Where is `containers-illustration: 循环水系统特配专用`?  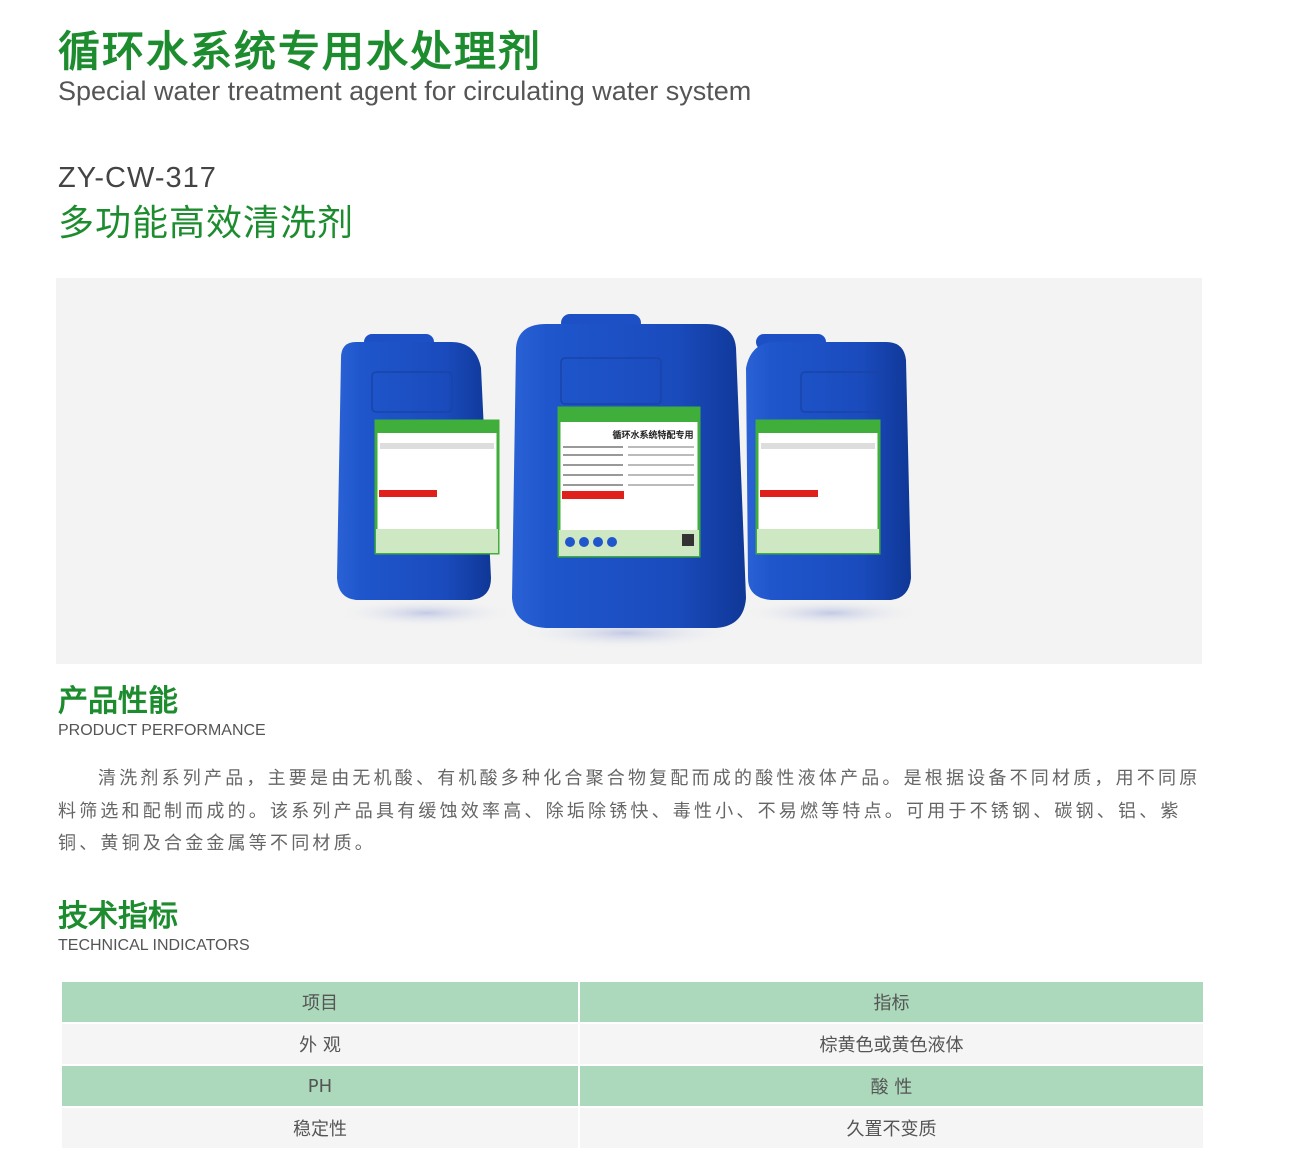
containers-illustration: 循环水系统特配专用 is located at coordinates (628, 481).